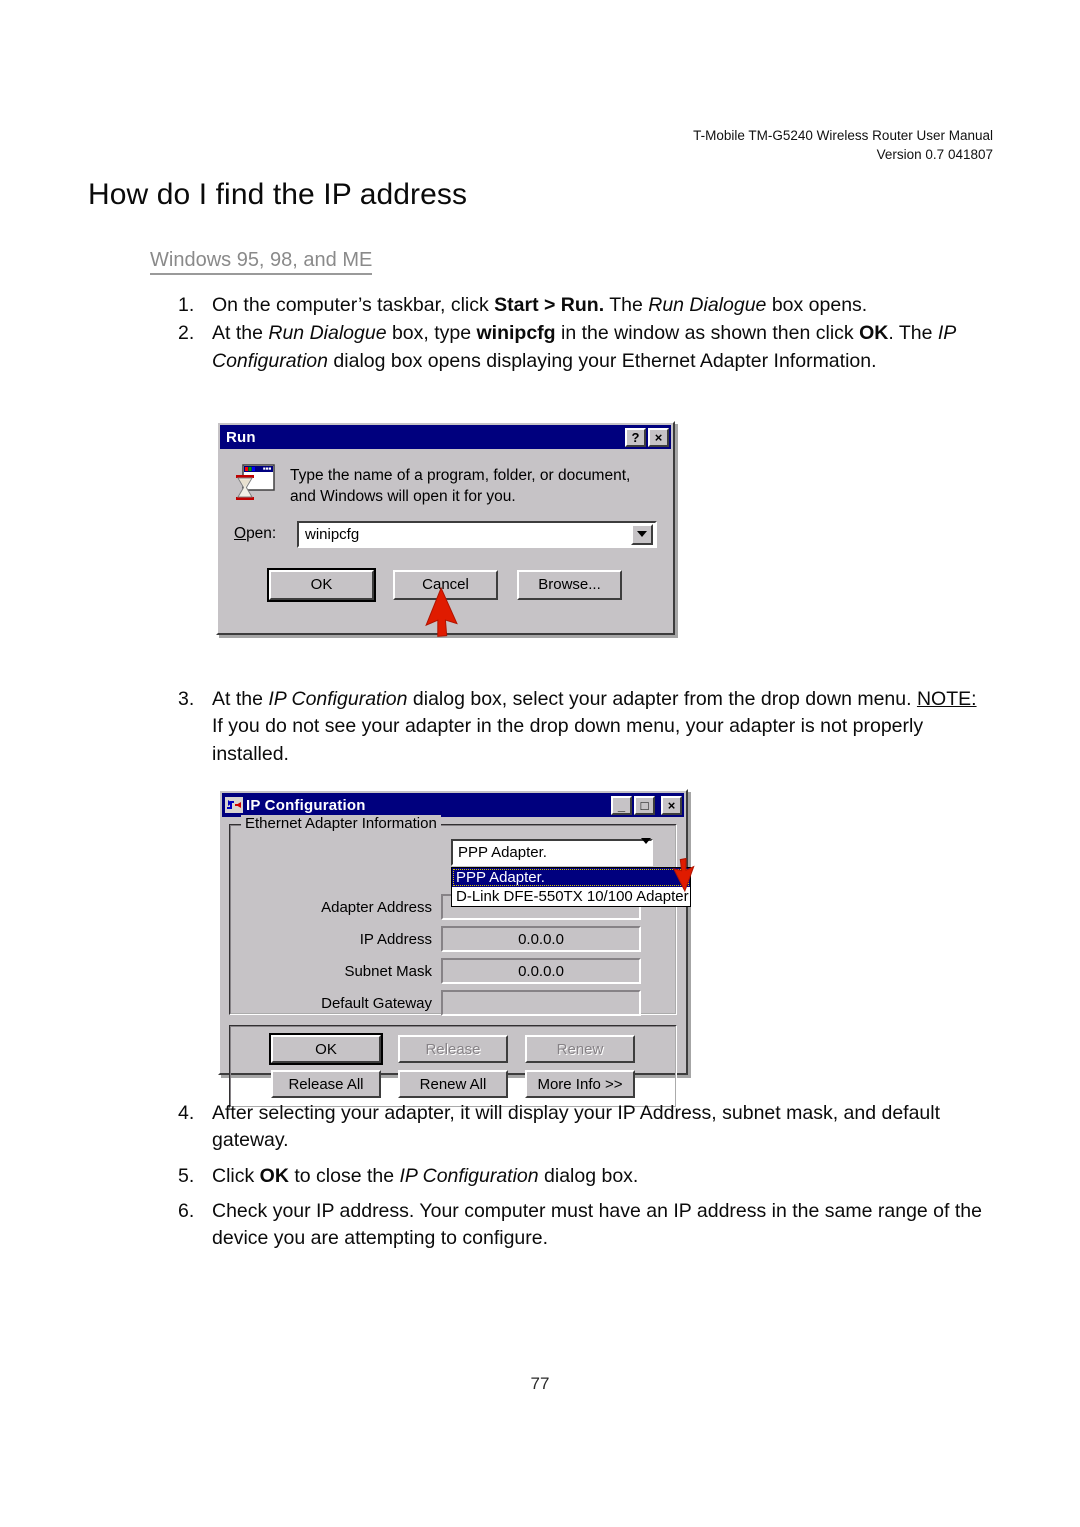  Describe the element at coordinates (255, 534) in the screenshot. I see `open-label: Open:` at that location.